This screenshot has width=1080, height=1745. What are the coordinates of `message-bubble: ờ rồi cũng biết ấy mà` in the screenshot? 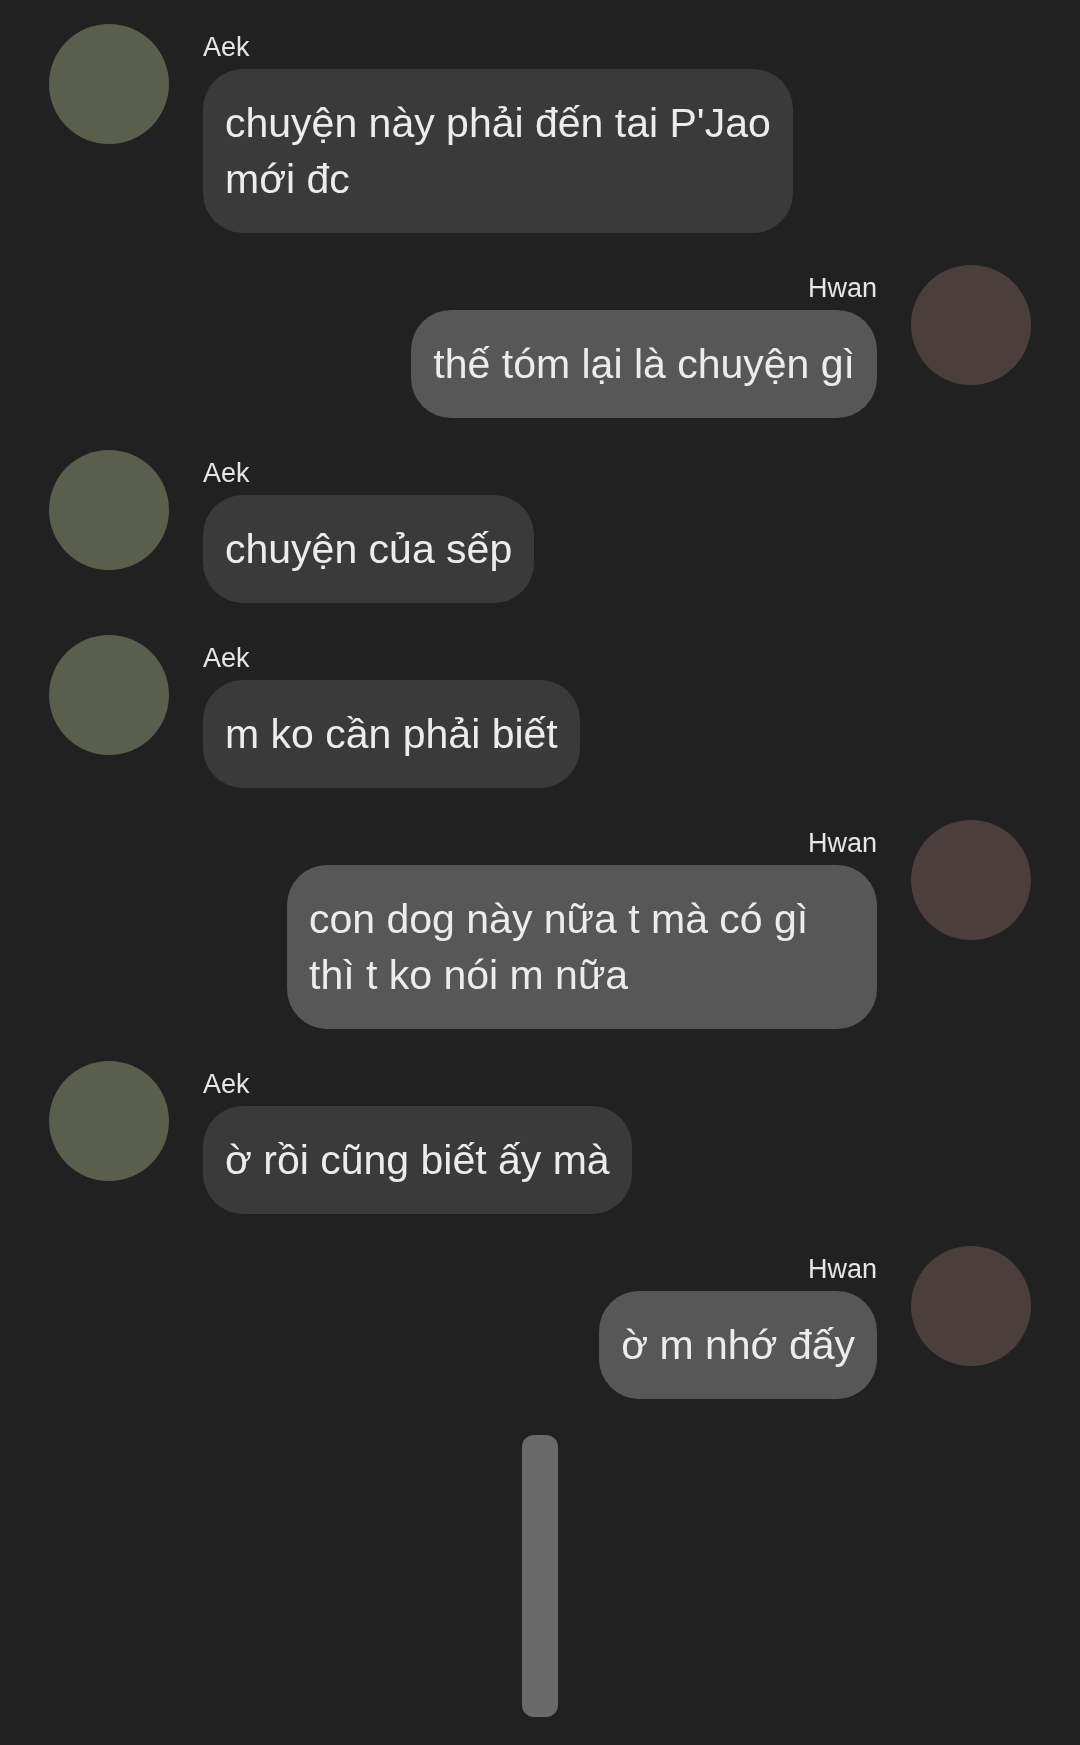 It's located at (417, 1160).